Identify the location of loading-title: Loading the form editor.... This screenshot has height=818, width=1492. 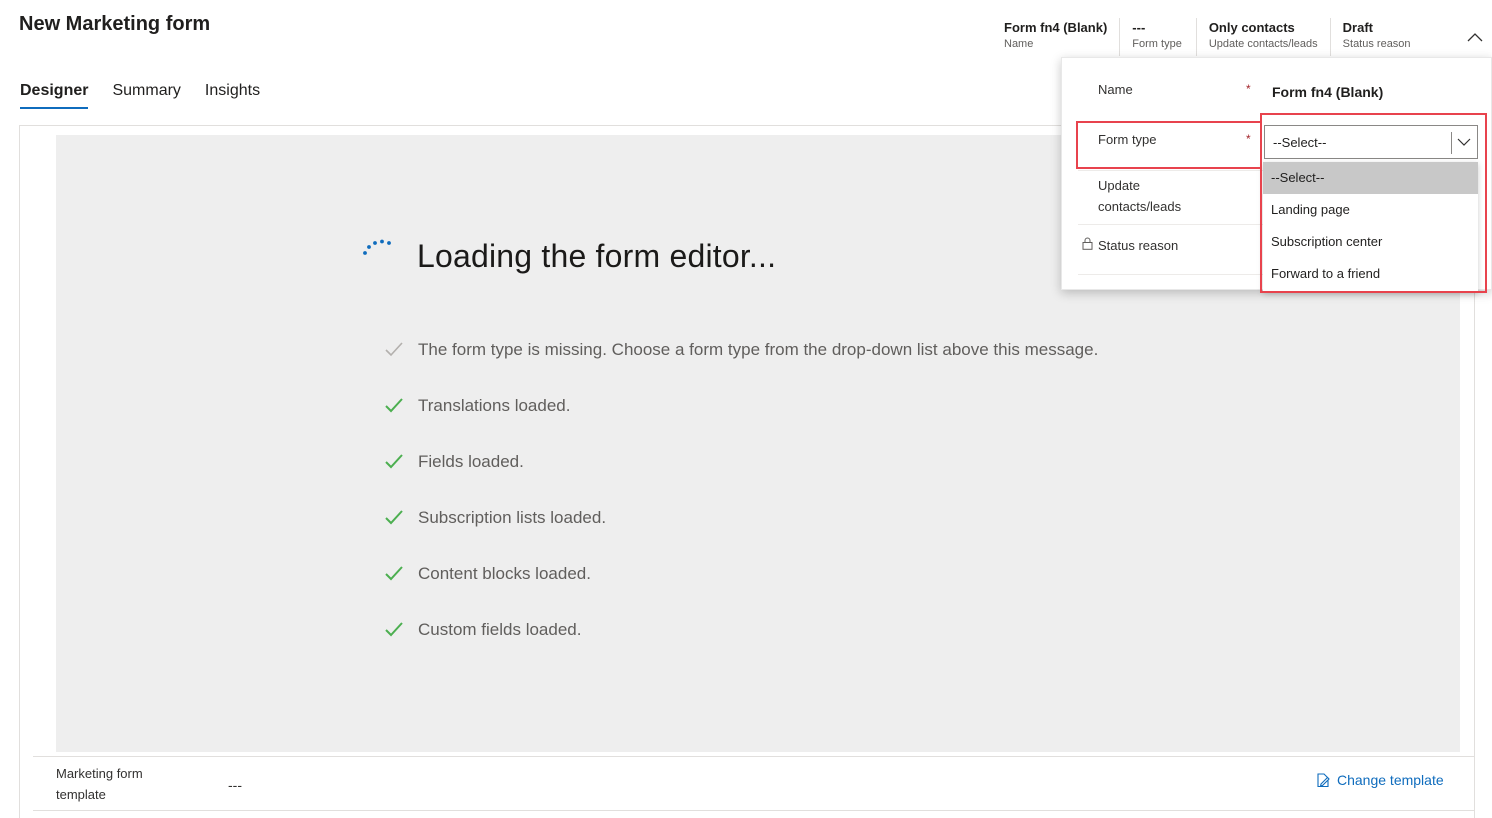
(597, 256).